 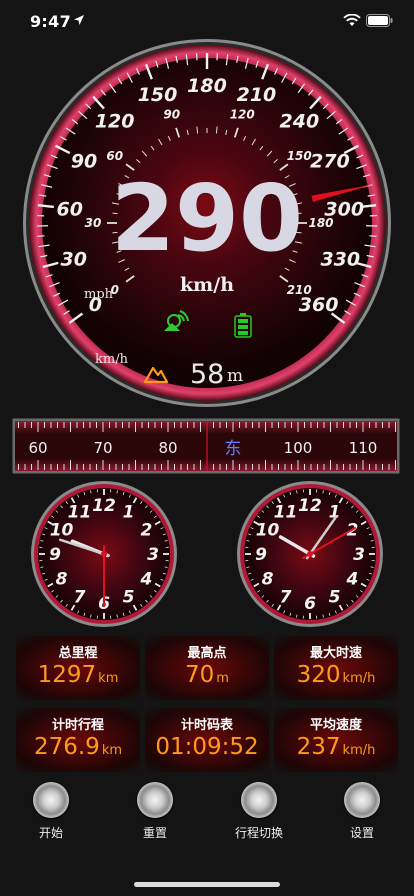 I want to click on compass-label-80: 80, so click(x=167, y=448).